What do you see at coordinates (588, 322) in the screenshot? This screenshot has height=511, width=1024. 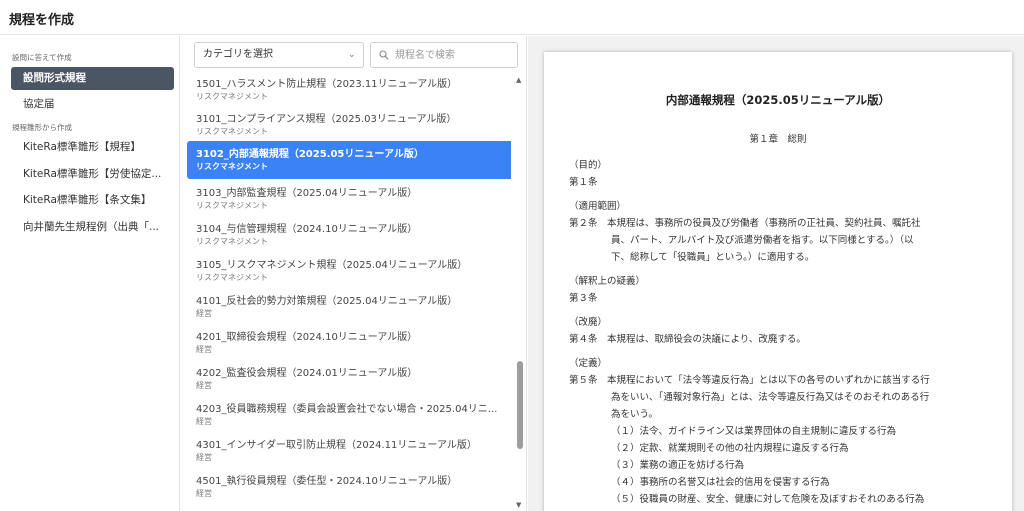 I see `doc-line: （改廃）` at bounding box center [588, 322].